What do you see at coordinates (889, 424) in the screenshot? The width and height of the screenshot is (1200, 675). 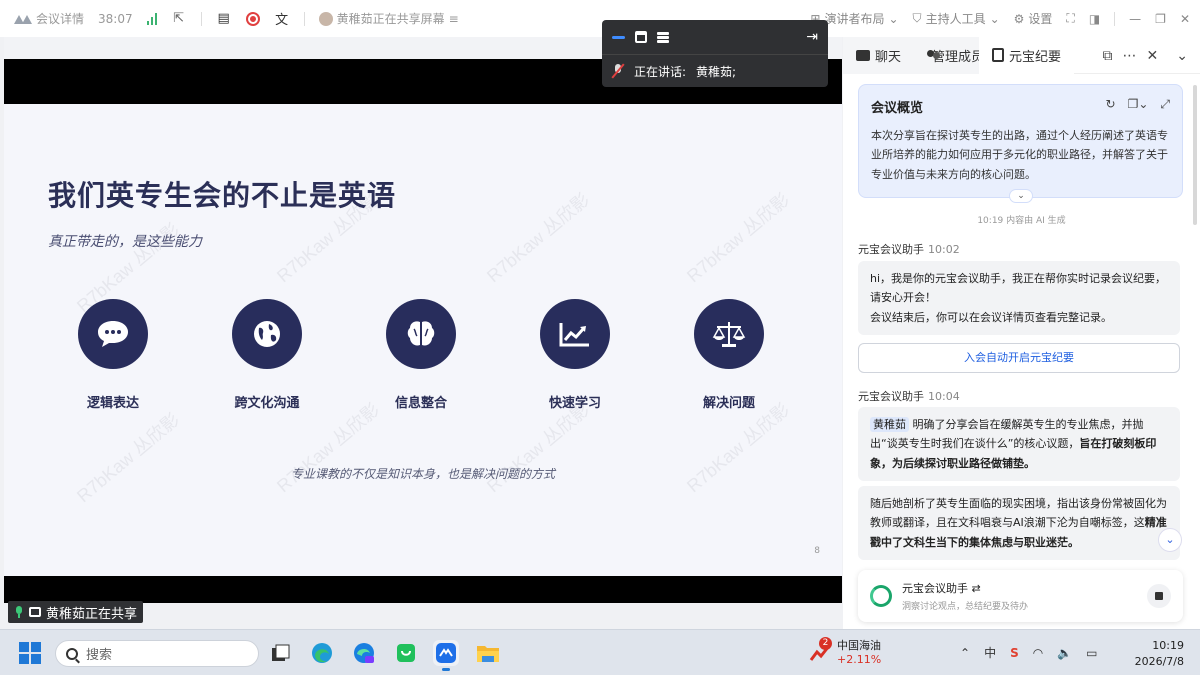 I see `speaker-chip: 黄稚茹` at bounding box center [889, 424].